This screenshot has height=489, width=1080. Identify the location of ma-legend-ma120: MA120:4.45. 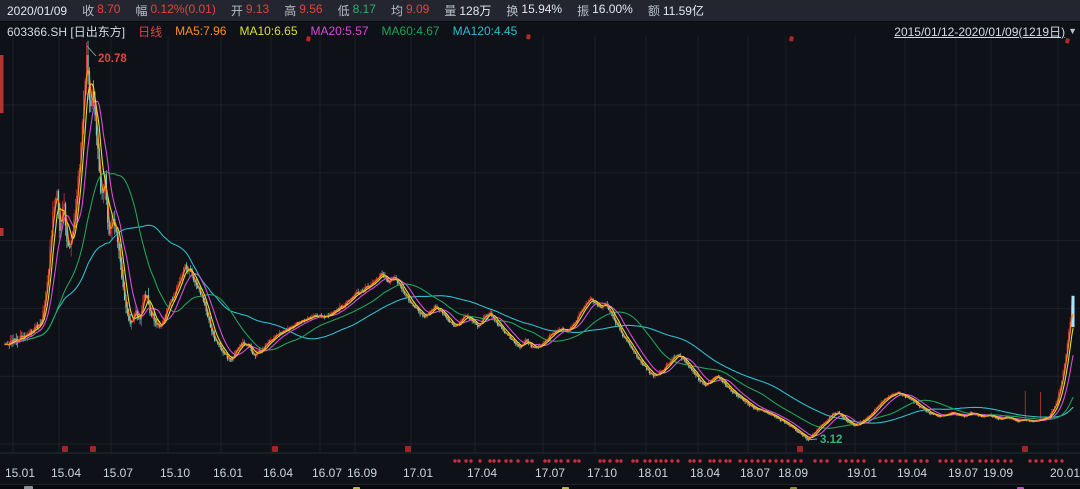
(485, 31).